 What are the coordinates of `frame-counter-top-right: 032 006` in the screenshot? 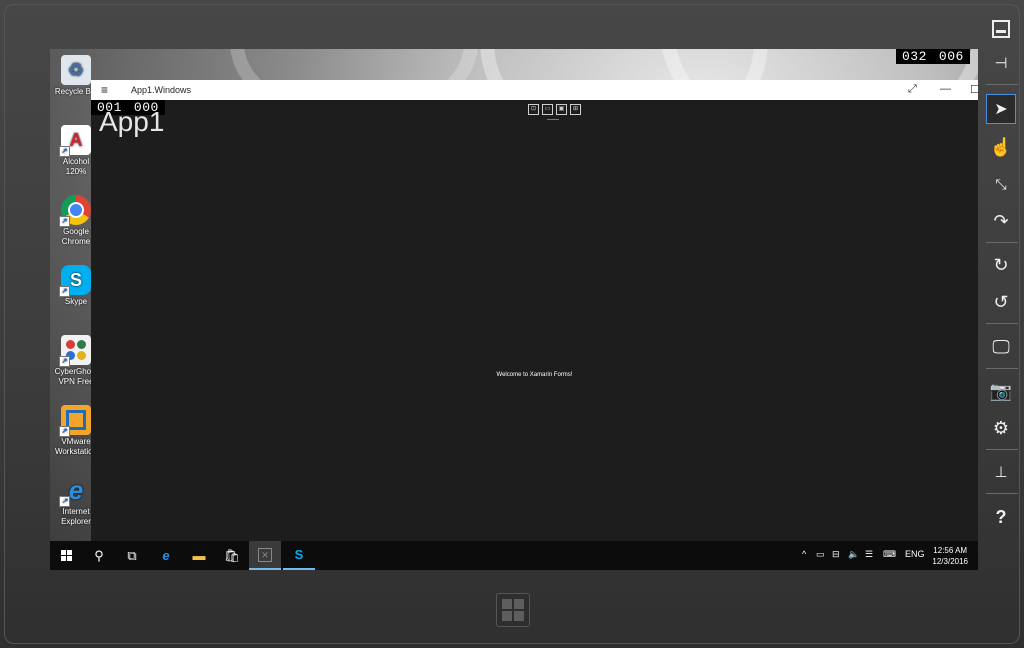 It's located at (933, 56).